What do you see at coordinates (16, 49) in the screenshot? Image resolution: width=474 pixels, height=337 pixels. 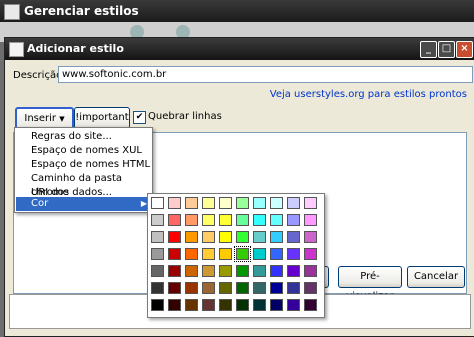 I see `dialog-icon` at bounding box center [16, 49].